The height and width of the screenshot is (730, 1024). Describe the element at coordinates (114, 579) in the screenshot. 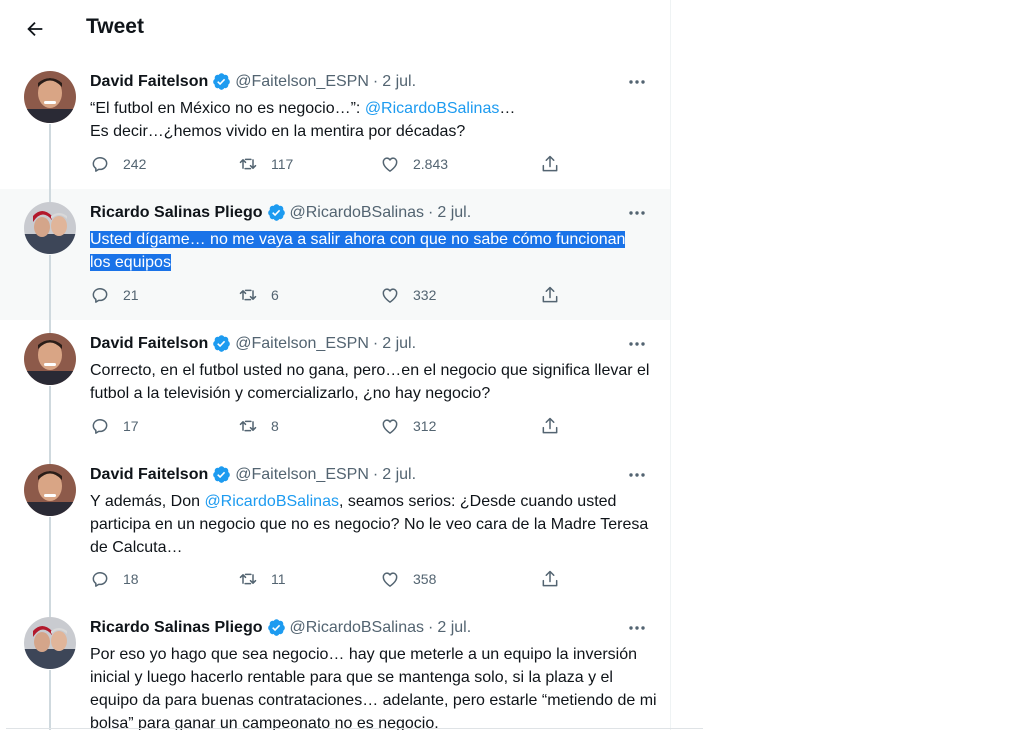

I see `reply-button: 18` at that location.